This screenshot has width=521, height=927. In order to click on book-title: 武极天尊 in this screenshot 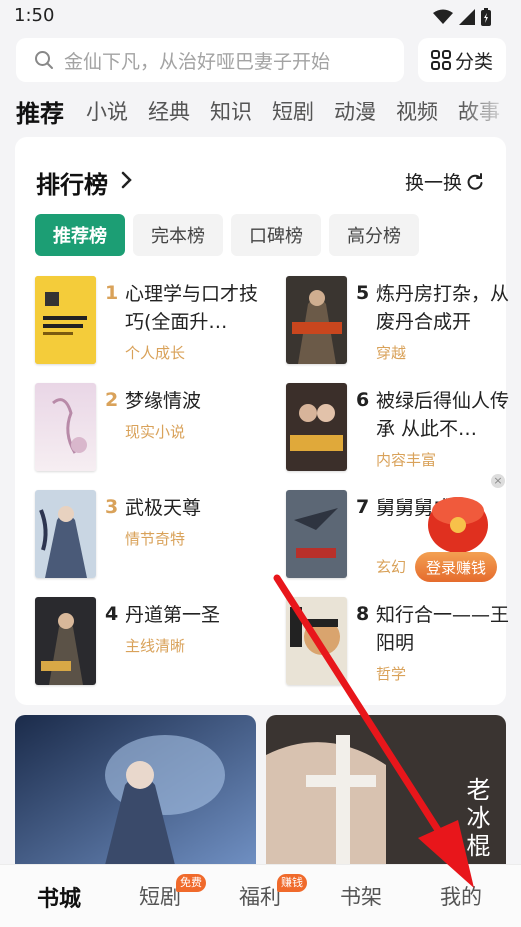, I will do `click(163, 508)`.